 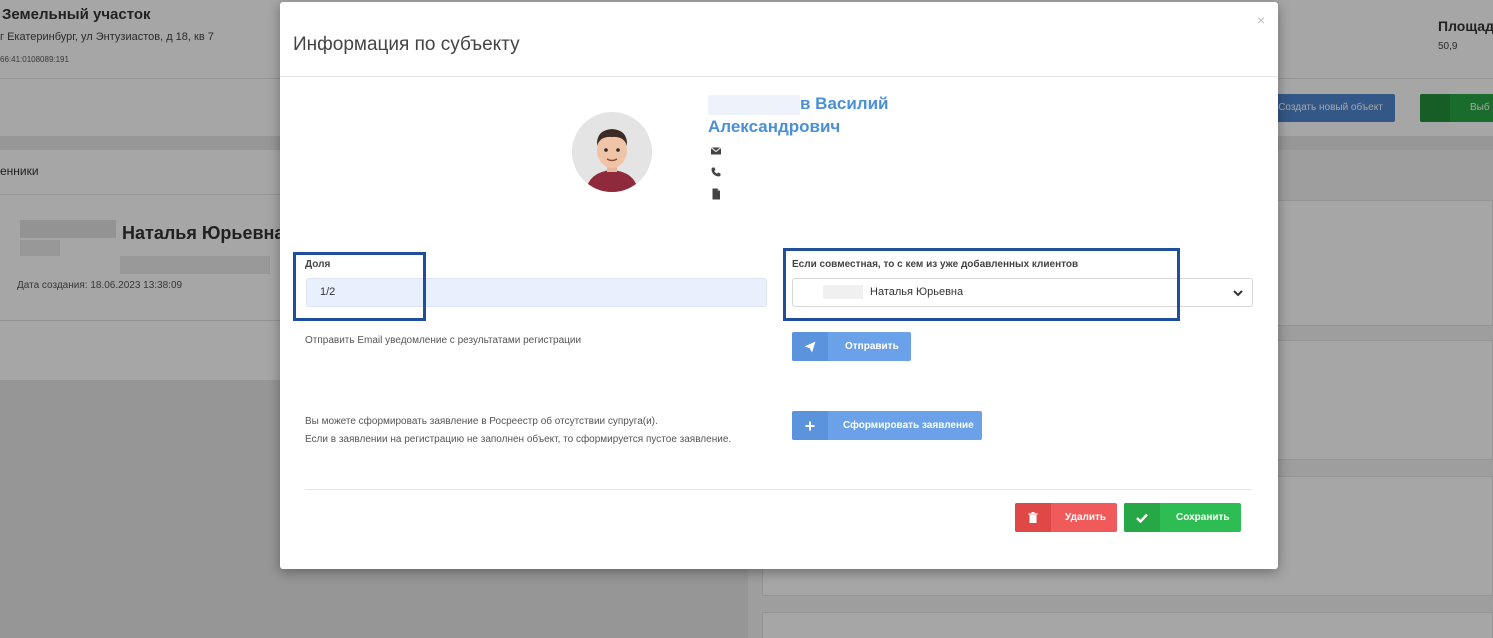 I want to click on modal-title: Информация по субъекту, so click(x=406, y=44).